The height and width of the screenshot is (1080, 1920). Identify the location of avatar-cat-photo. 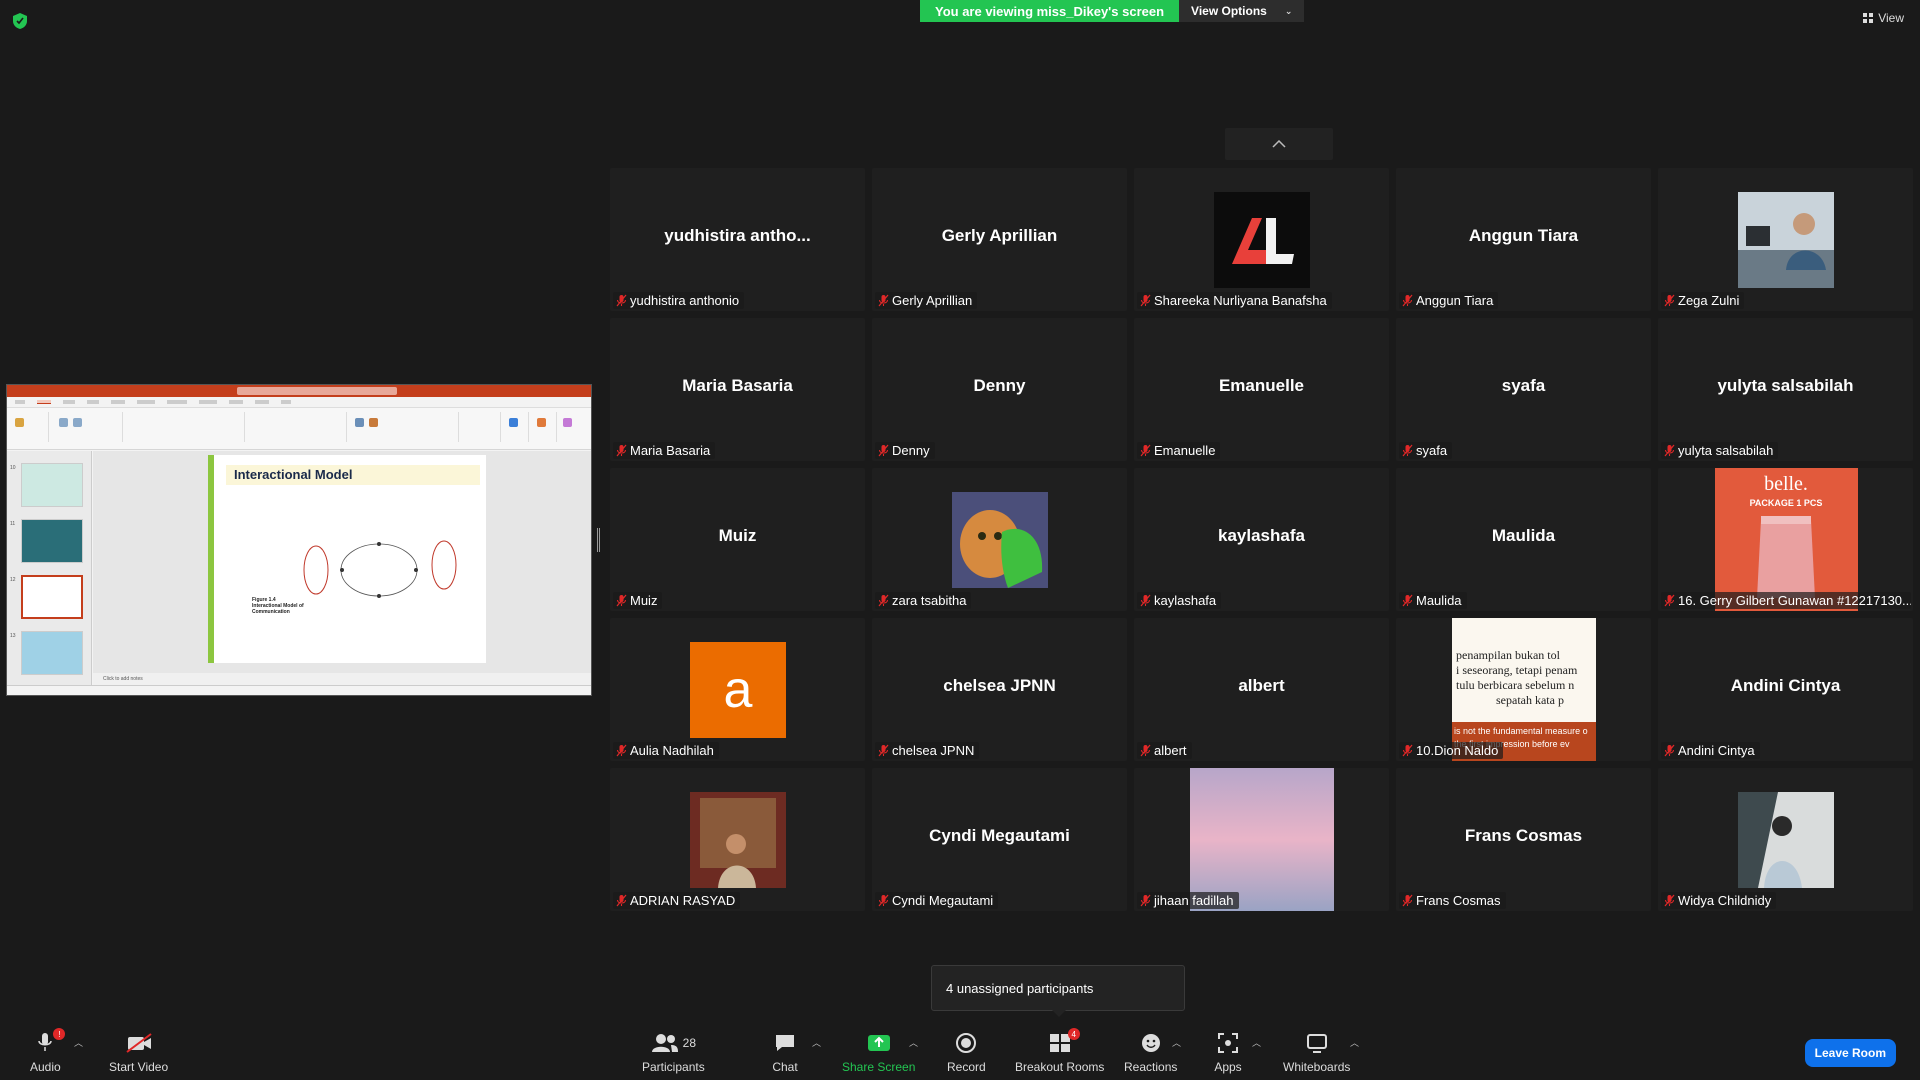
(1000, 540).